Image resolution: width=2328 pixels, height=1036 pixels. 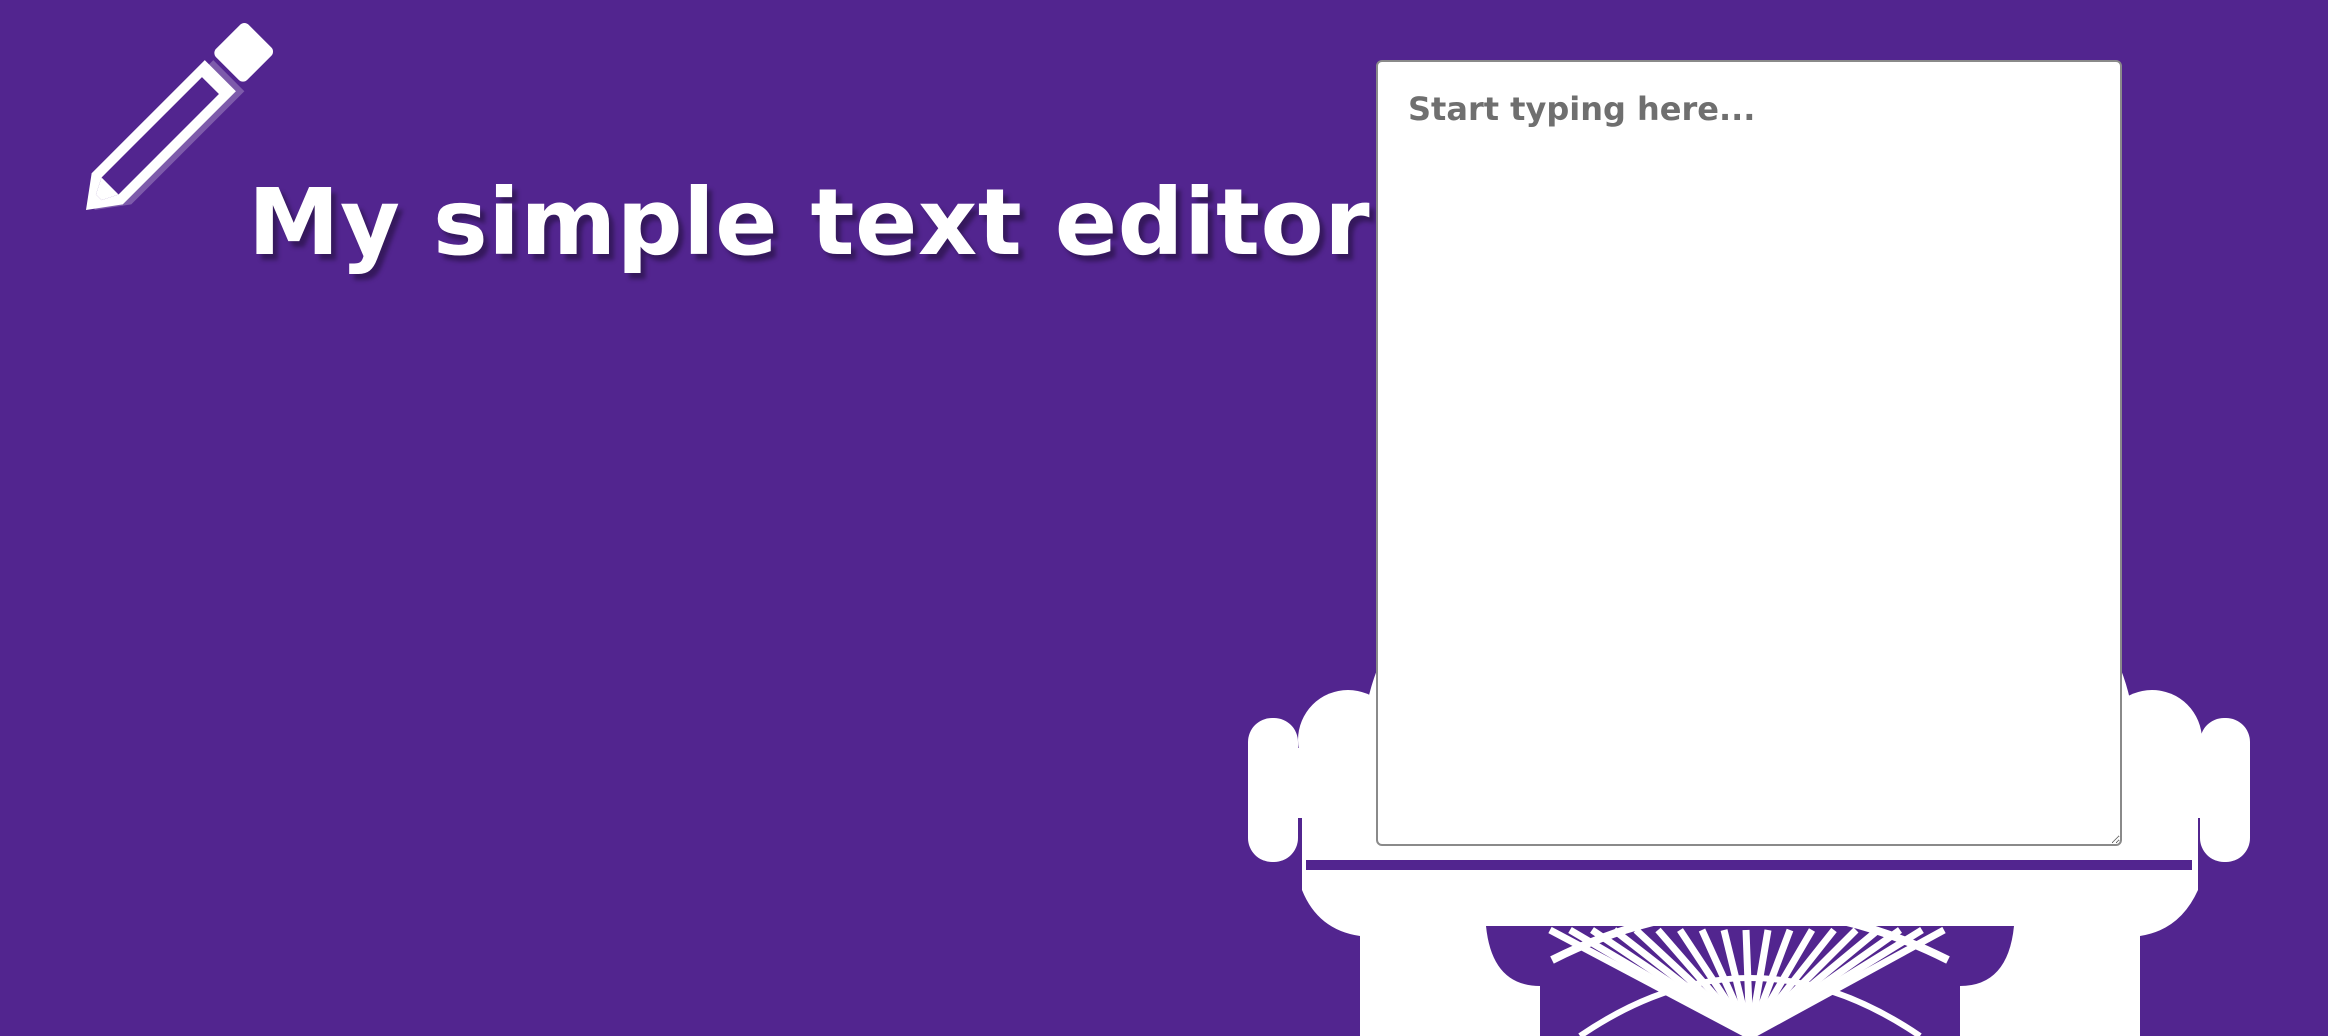 What do you see at coordinates (1749, 865) in the screenshot?
I see `carriage-bar` at bounding box center [1749, 865].